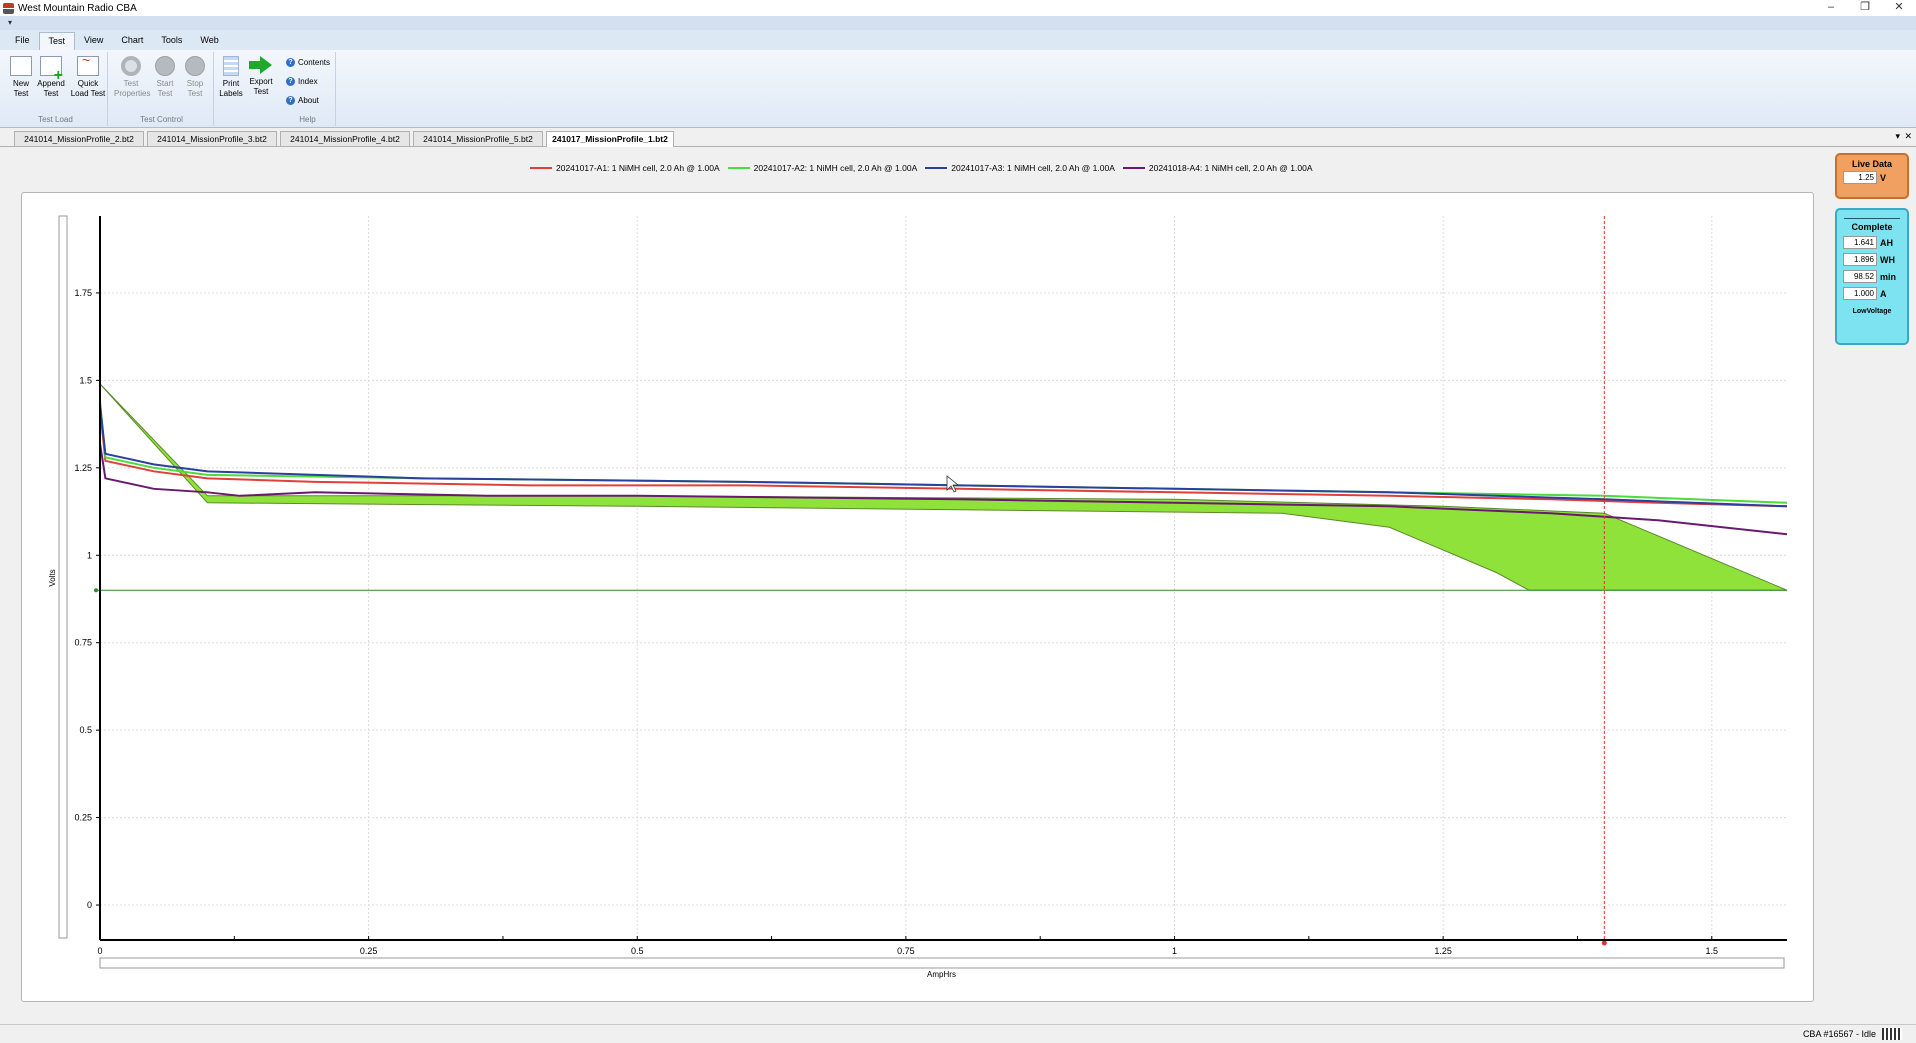 The height and width of the screenshot is (1043, 1916). Describe the element at coordinates (89, 555) in the screenshot. I see `y-tick-label: 1` at that location.